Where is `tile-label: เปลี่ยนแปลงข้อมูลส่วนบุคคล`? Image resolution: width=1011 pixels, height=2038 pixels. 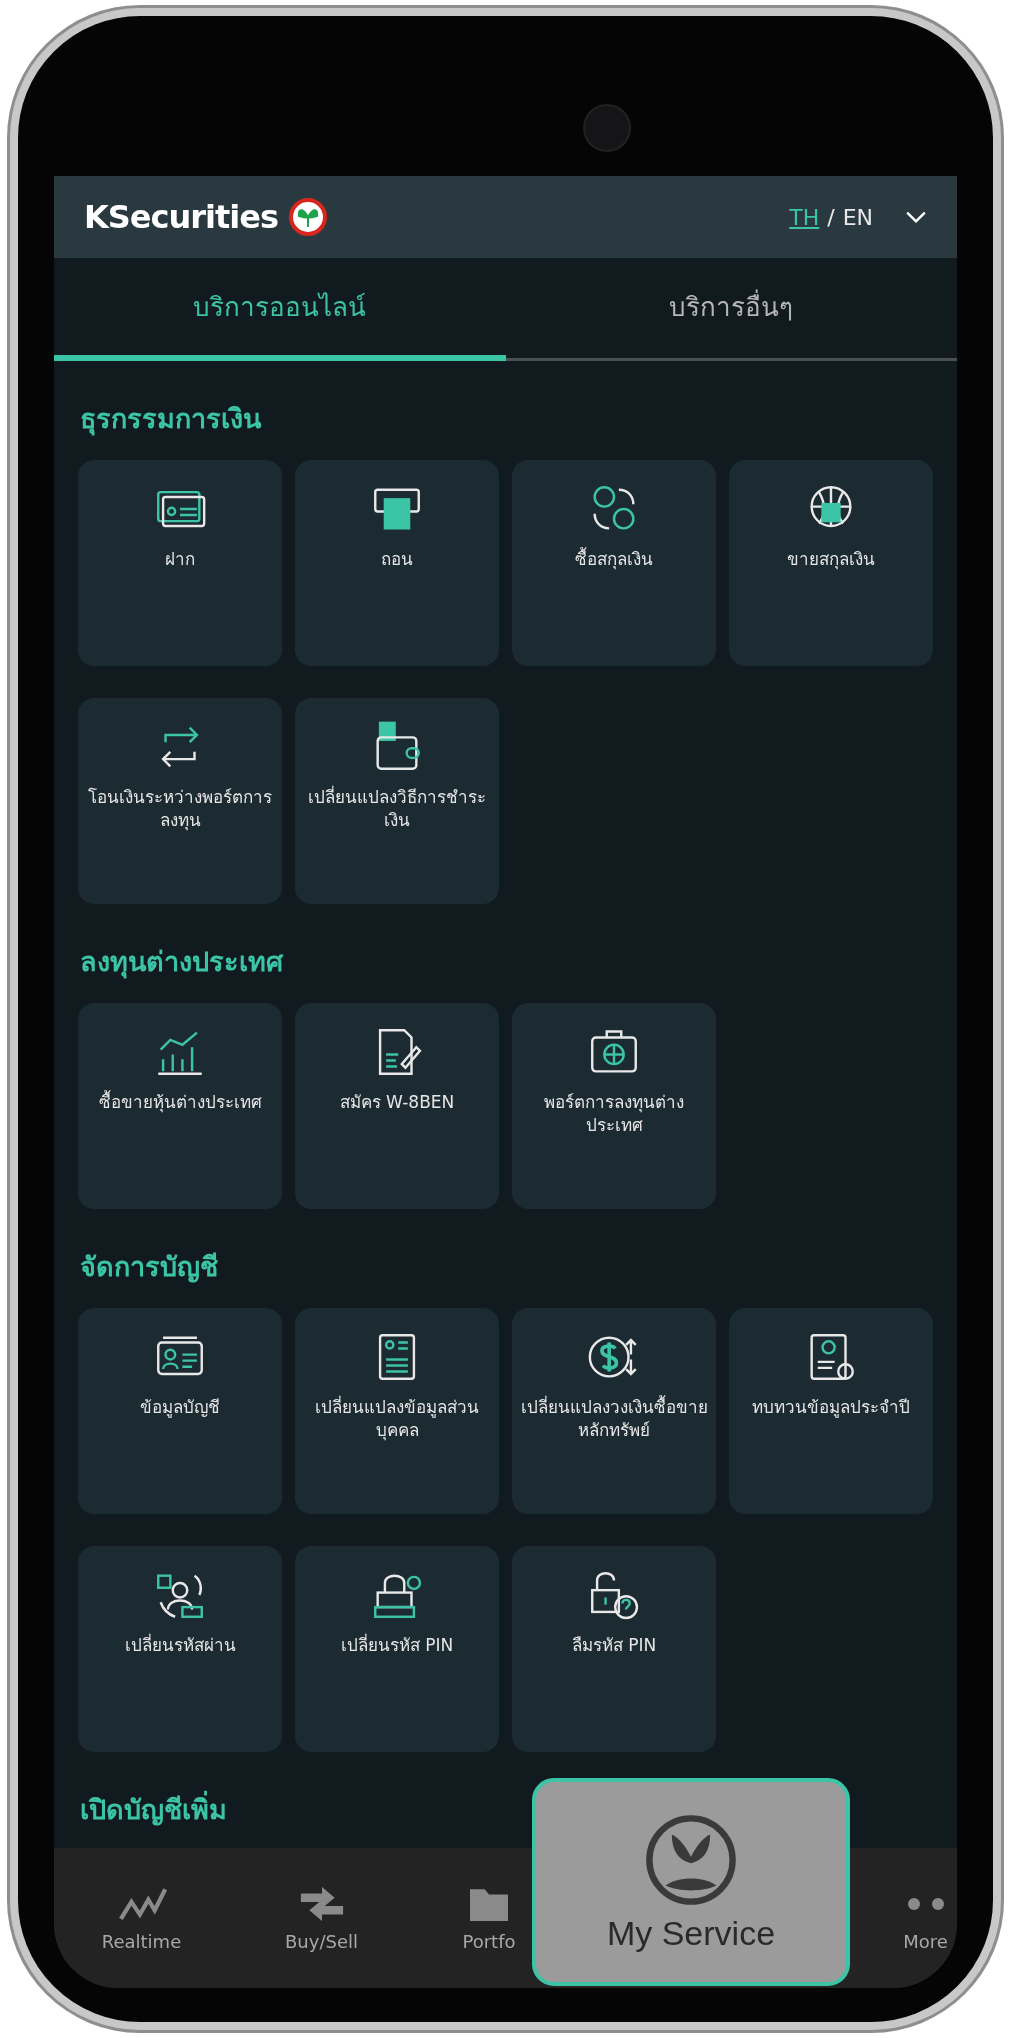 tile-label: เปลี่ยนแปลงข้อมูลส่วนบุคคล is located at coordinates (397, 1419).